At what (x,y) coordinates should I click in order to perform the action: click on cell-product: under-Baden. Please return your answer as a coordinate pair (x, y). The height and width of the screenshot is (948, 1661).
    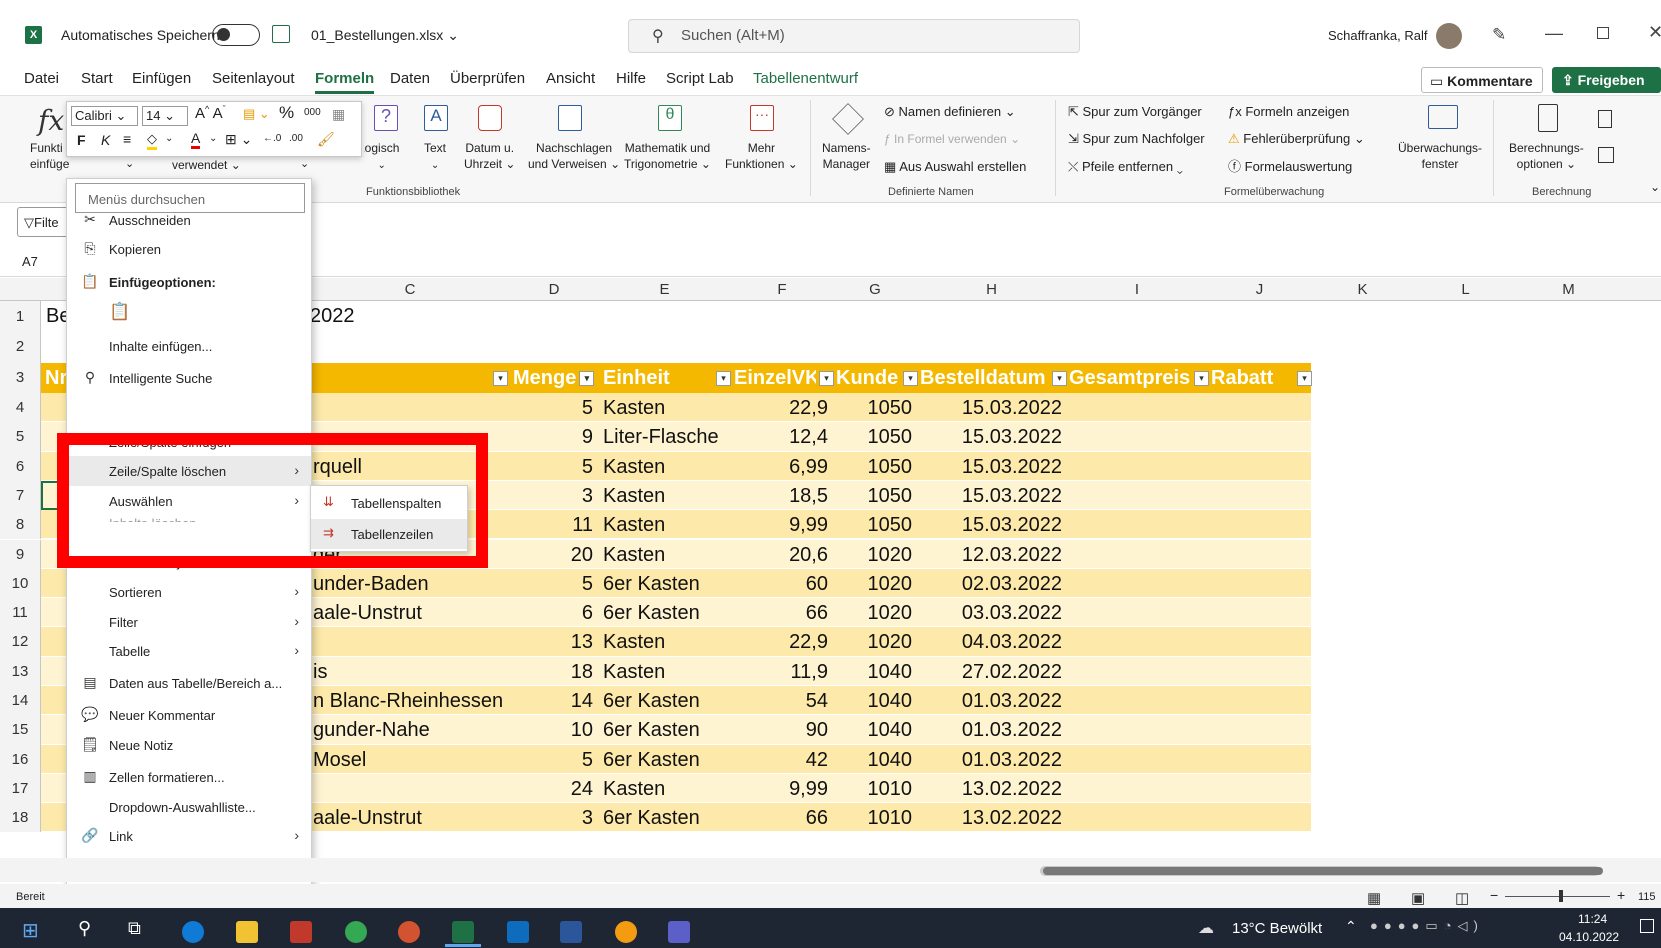
    Looking at the image, I should click on (371, 584).